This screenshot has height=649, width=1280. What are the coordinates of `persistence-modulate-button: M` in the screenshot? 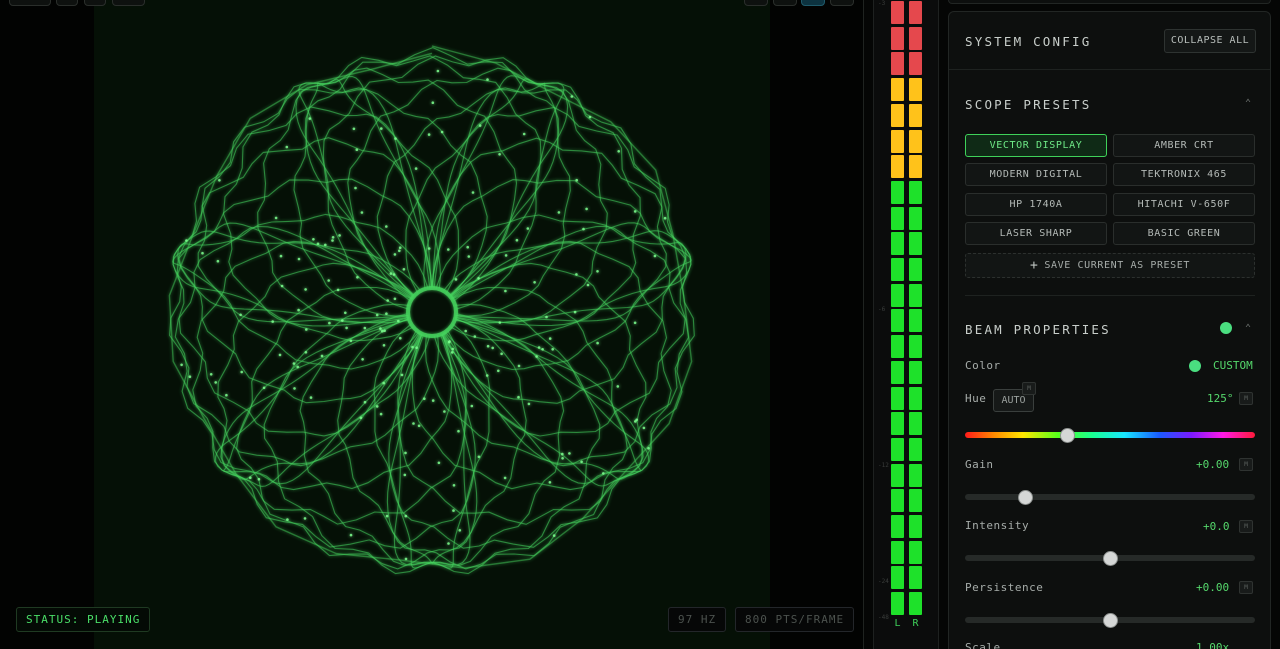 It's located at (1246, 587).